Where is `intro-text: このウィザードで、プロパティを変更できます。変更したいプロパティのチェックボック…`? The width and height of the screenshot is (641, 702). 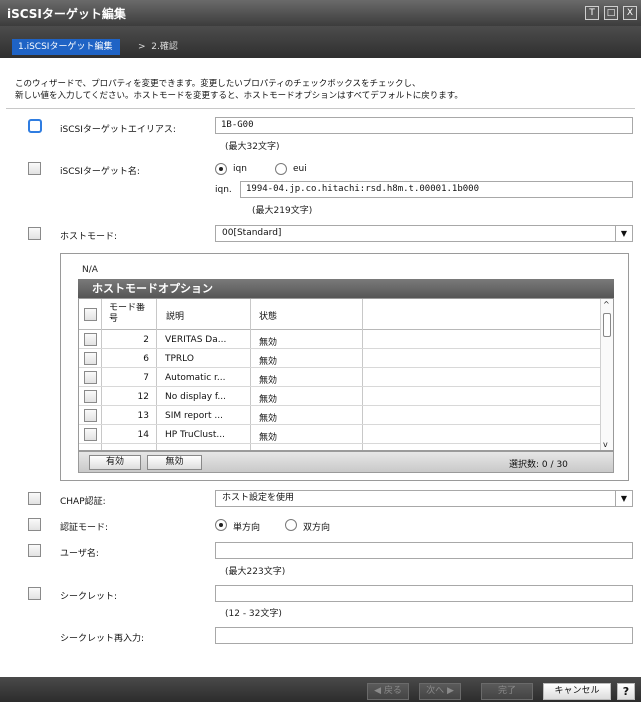
intro-text: このウィザードで、プロパティを変更できます。変更したいプロパティのチェックボック… is located at coordinates (320, 90).